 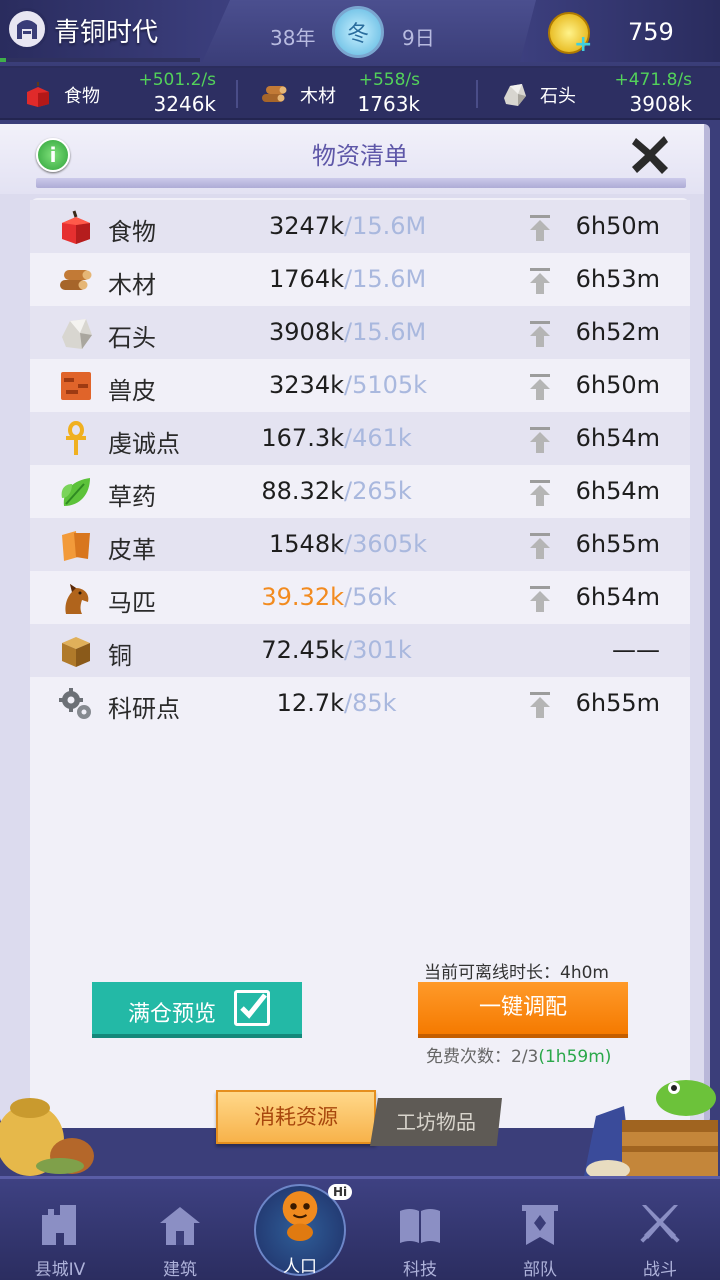 I want to click on list-item: 食物 3247k /15.6M 6h50m, so click(x=360, y=226).